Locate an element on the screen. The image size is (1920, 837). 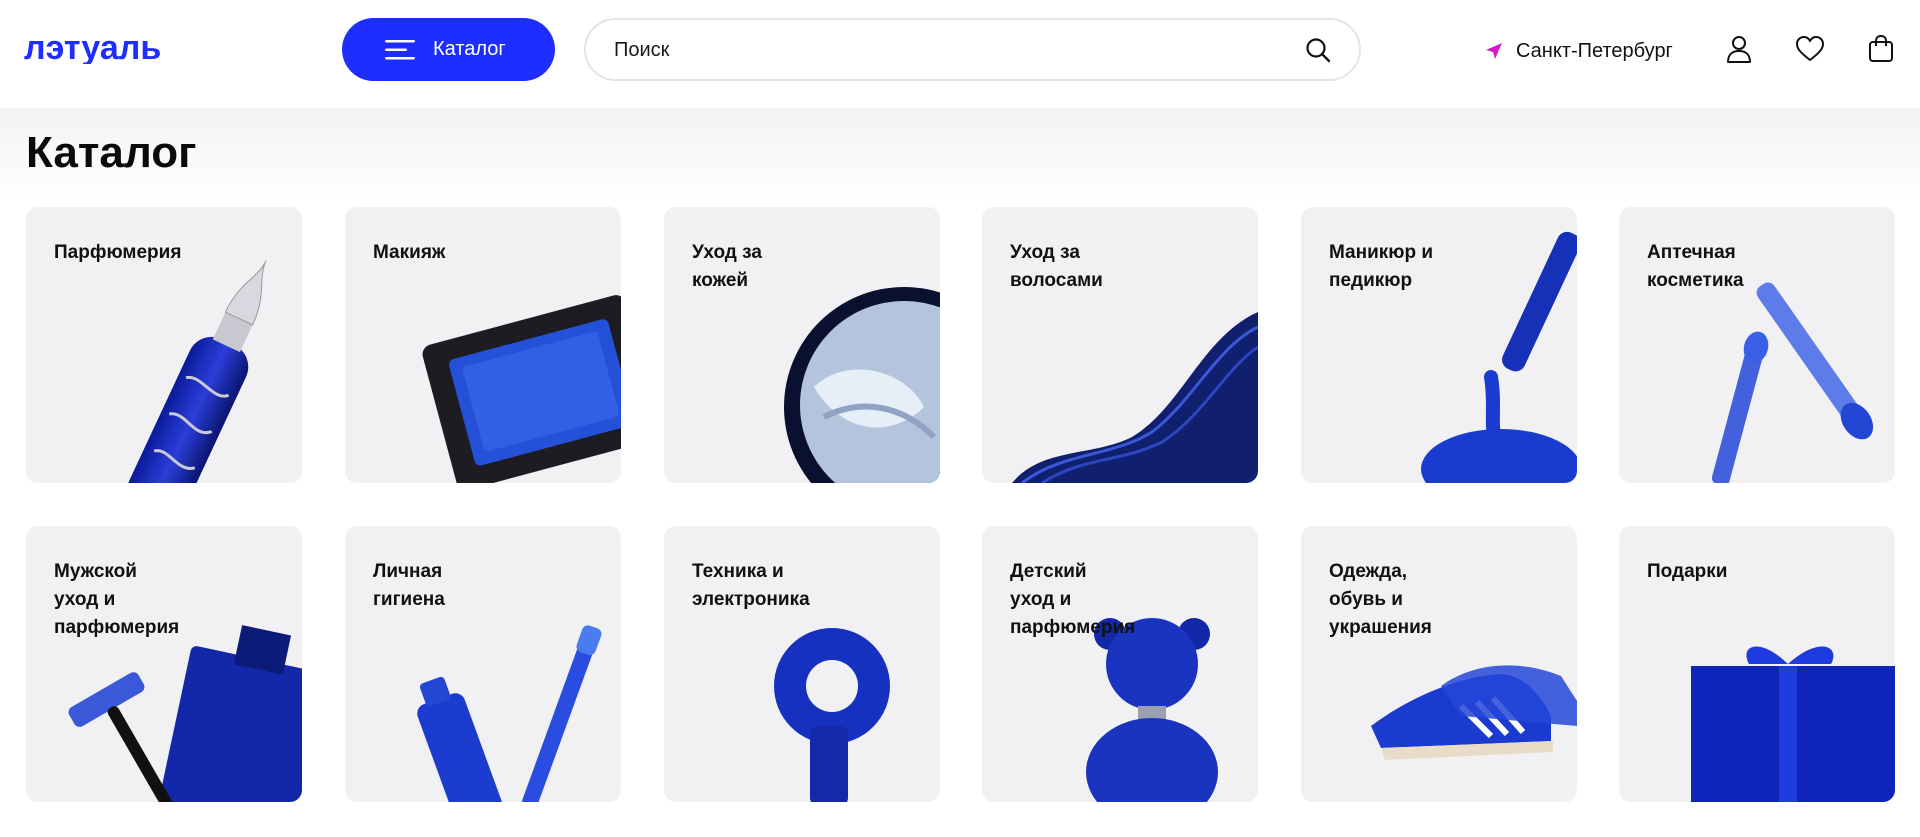
shopping-bag-icon is located at coordinates (1881, 49).